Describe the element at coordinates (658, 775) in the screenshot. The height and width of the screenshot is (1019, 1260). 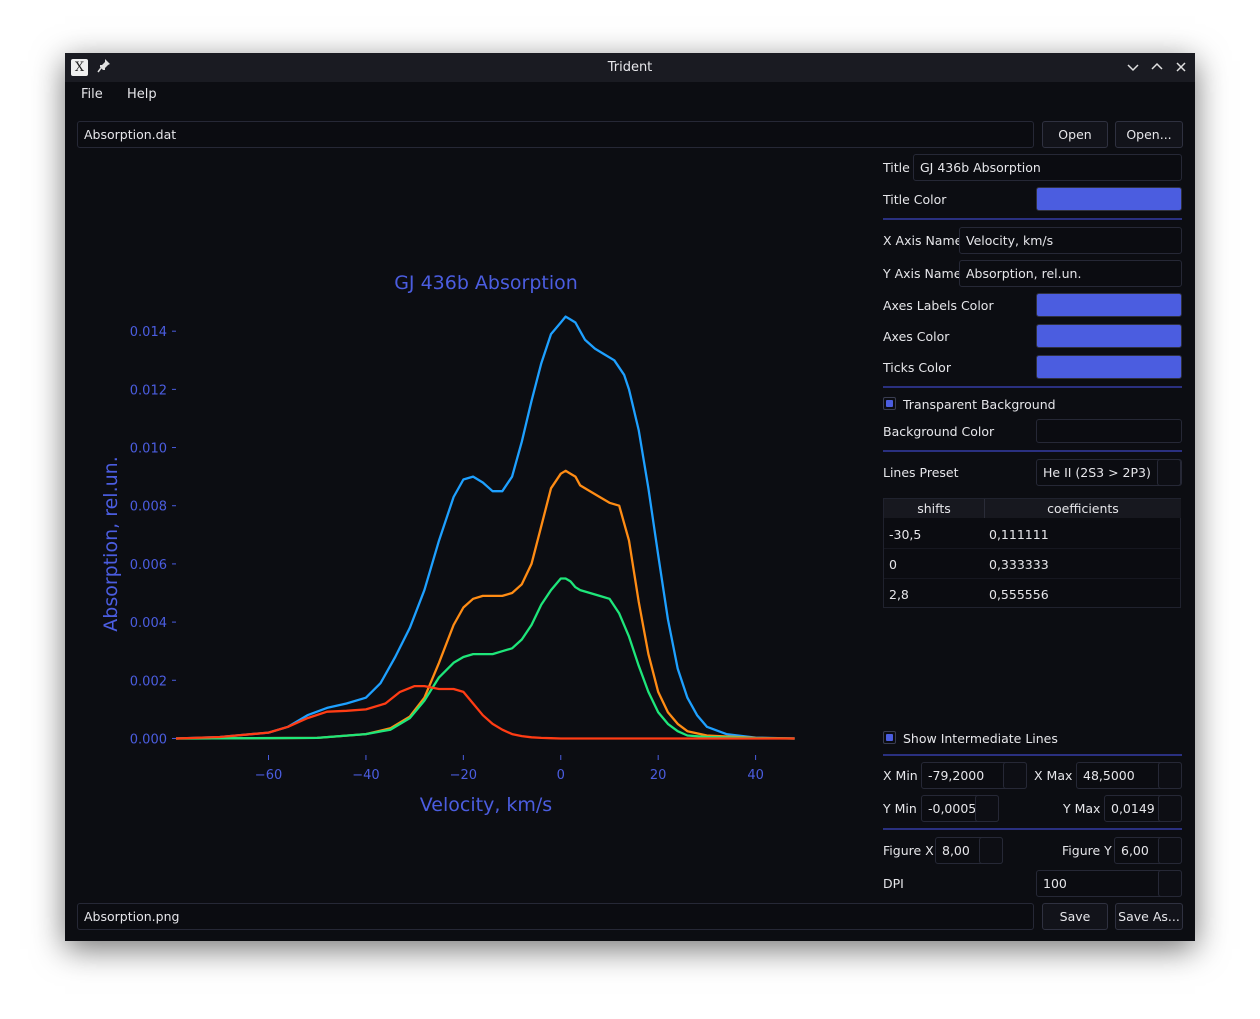
I see `x-tick-label: 20` at that location.